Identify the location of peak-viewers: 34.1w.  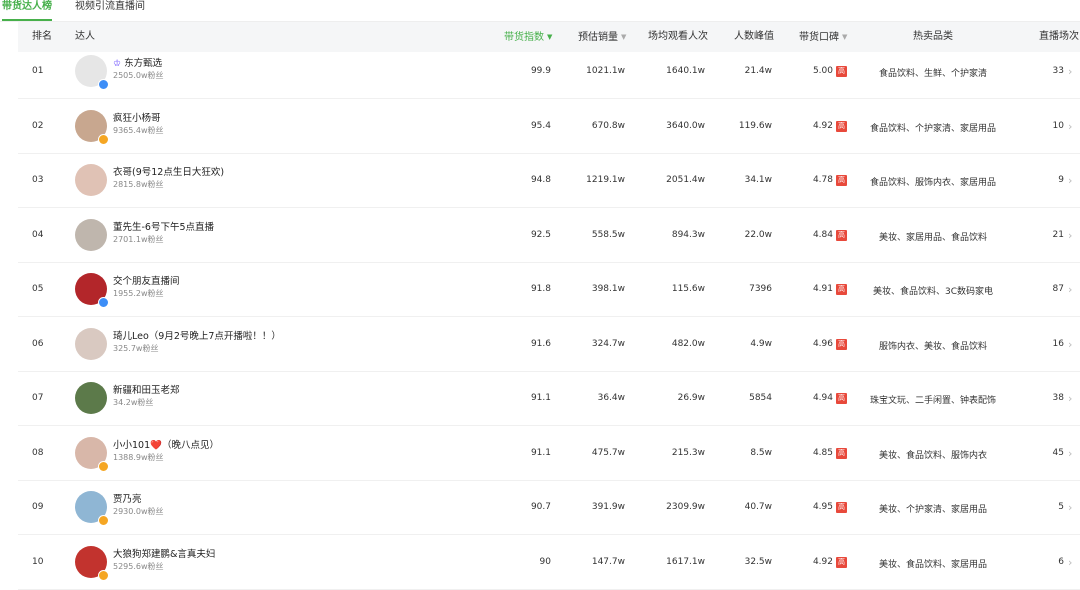
(758, 180).